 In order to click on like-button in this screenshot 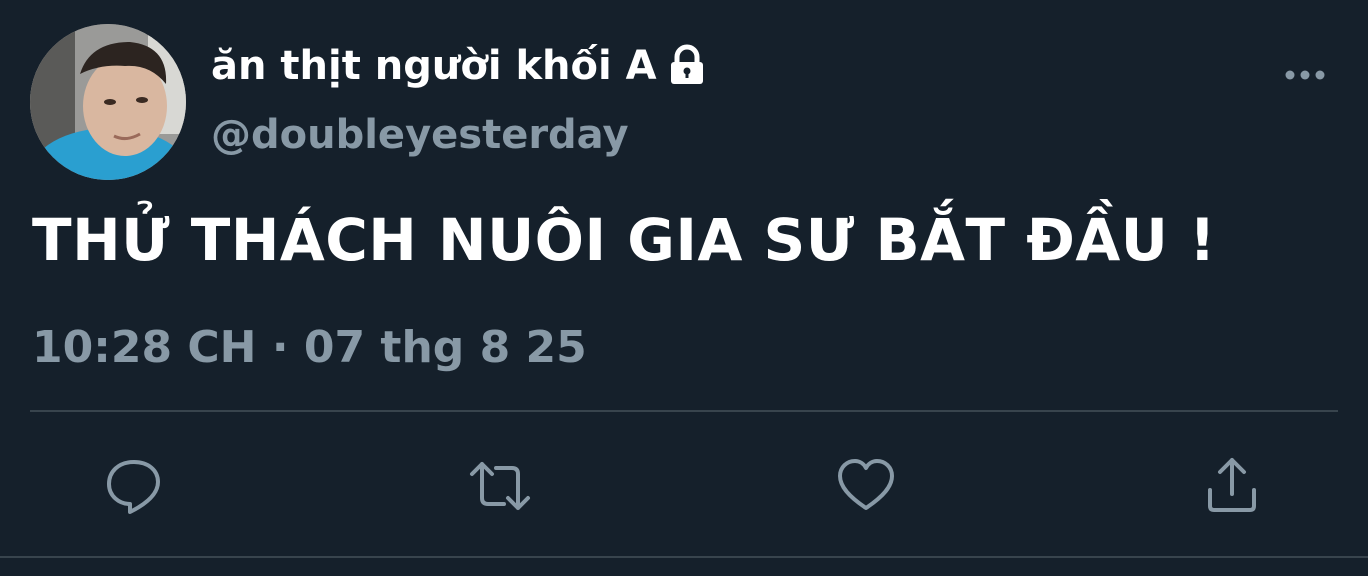, I will do `click(866, 486)`.